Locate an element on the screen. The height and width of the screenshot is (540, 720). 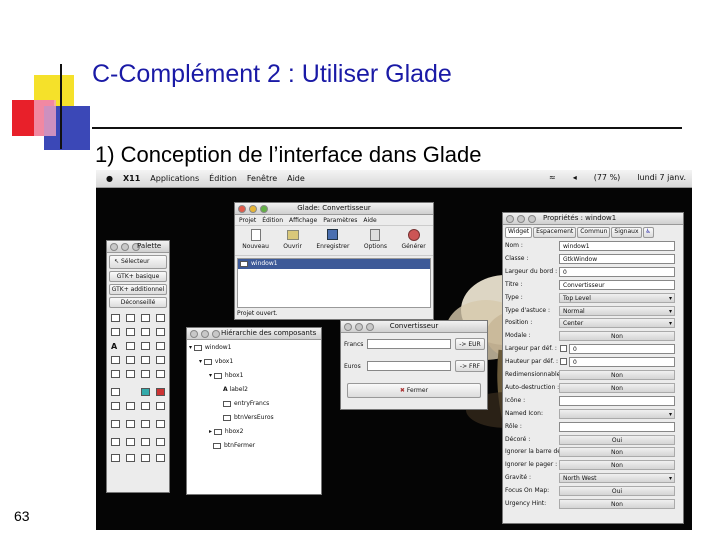
tab-widget: Widget is located at coordinates (519, 232).